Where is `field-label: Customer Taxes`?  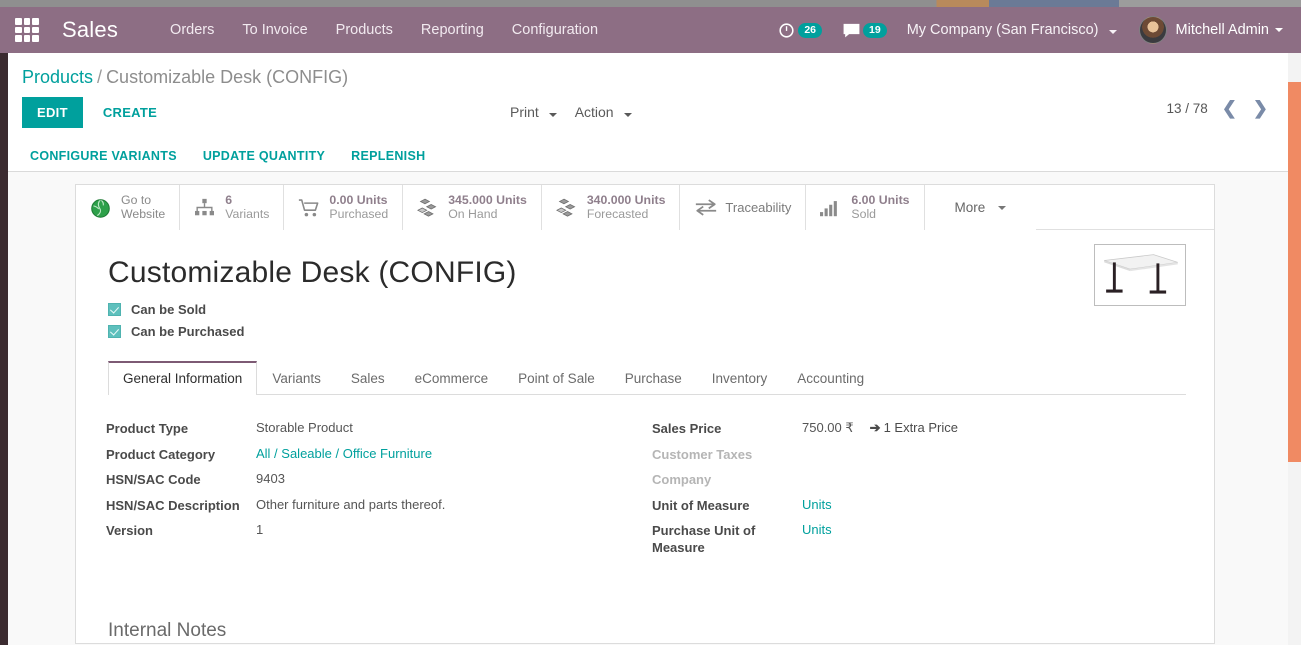
field-label: Customer Taxes is located at coordinates (702, 454).